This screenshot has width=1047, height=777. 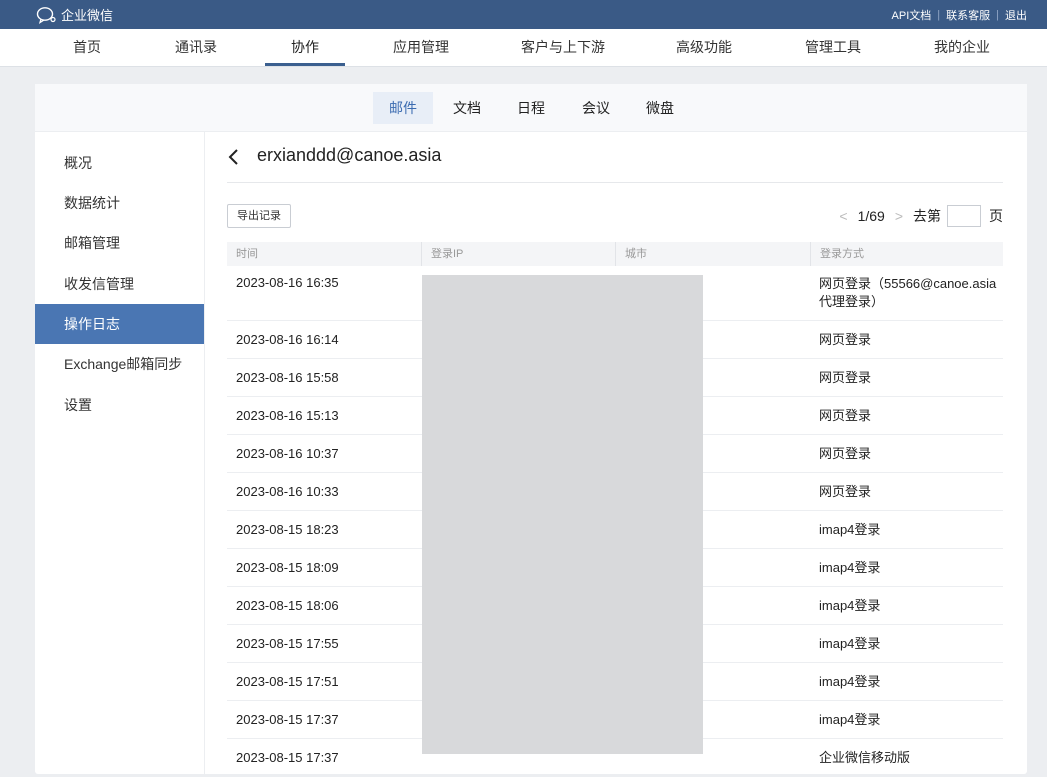 I want to click on wecom-logo-icon, so click(x=46, y=15).